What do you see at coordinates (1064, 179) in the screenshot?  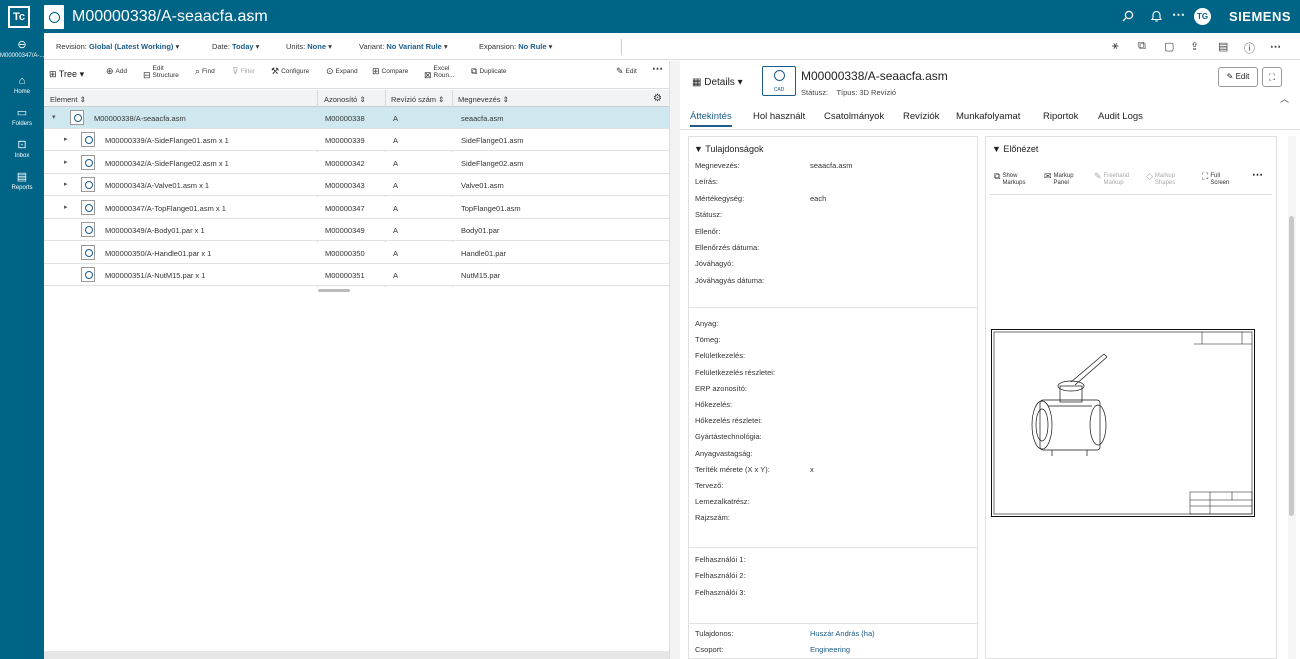 I see `markup-panel-button: ✉ Markup Panel` at bounding box center [1064, 179].